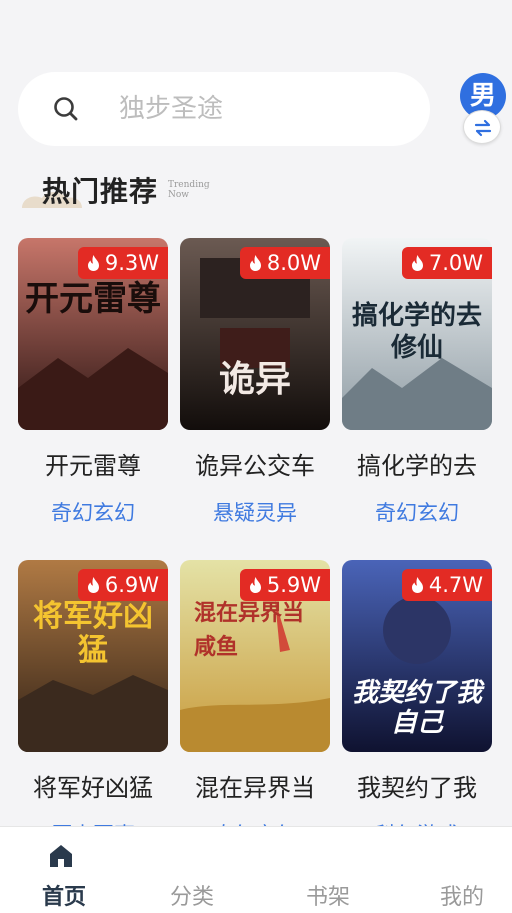 This screenshot has width=512, height=913. Describe the element at coordinates (63, 897) in the screenshot. I see `tab-label: 首页` at that location.